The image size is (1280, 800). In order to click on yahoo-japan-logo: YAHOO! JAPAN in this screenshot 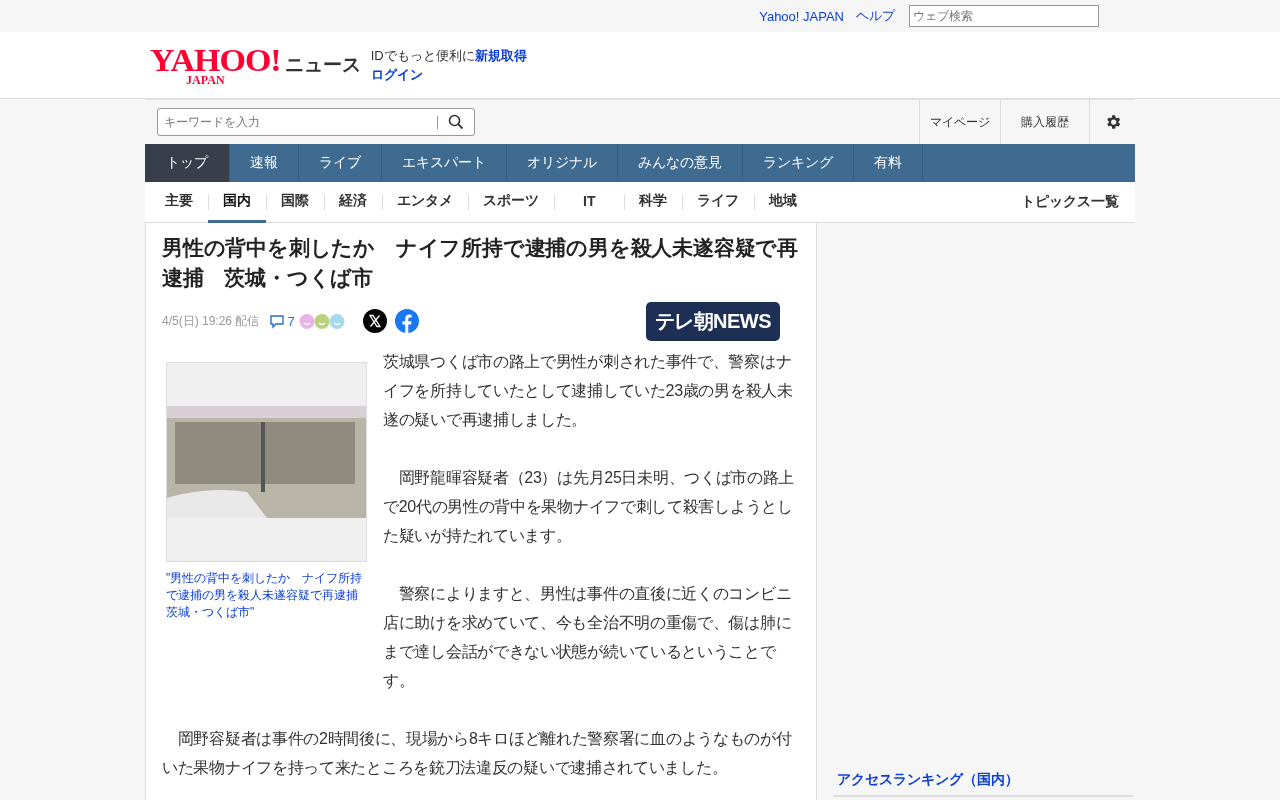, I will do `click(215, 65)`.